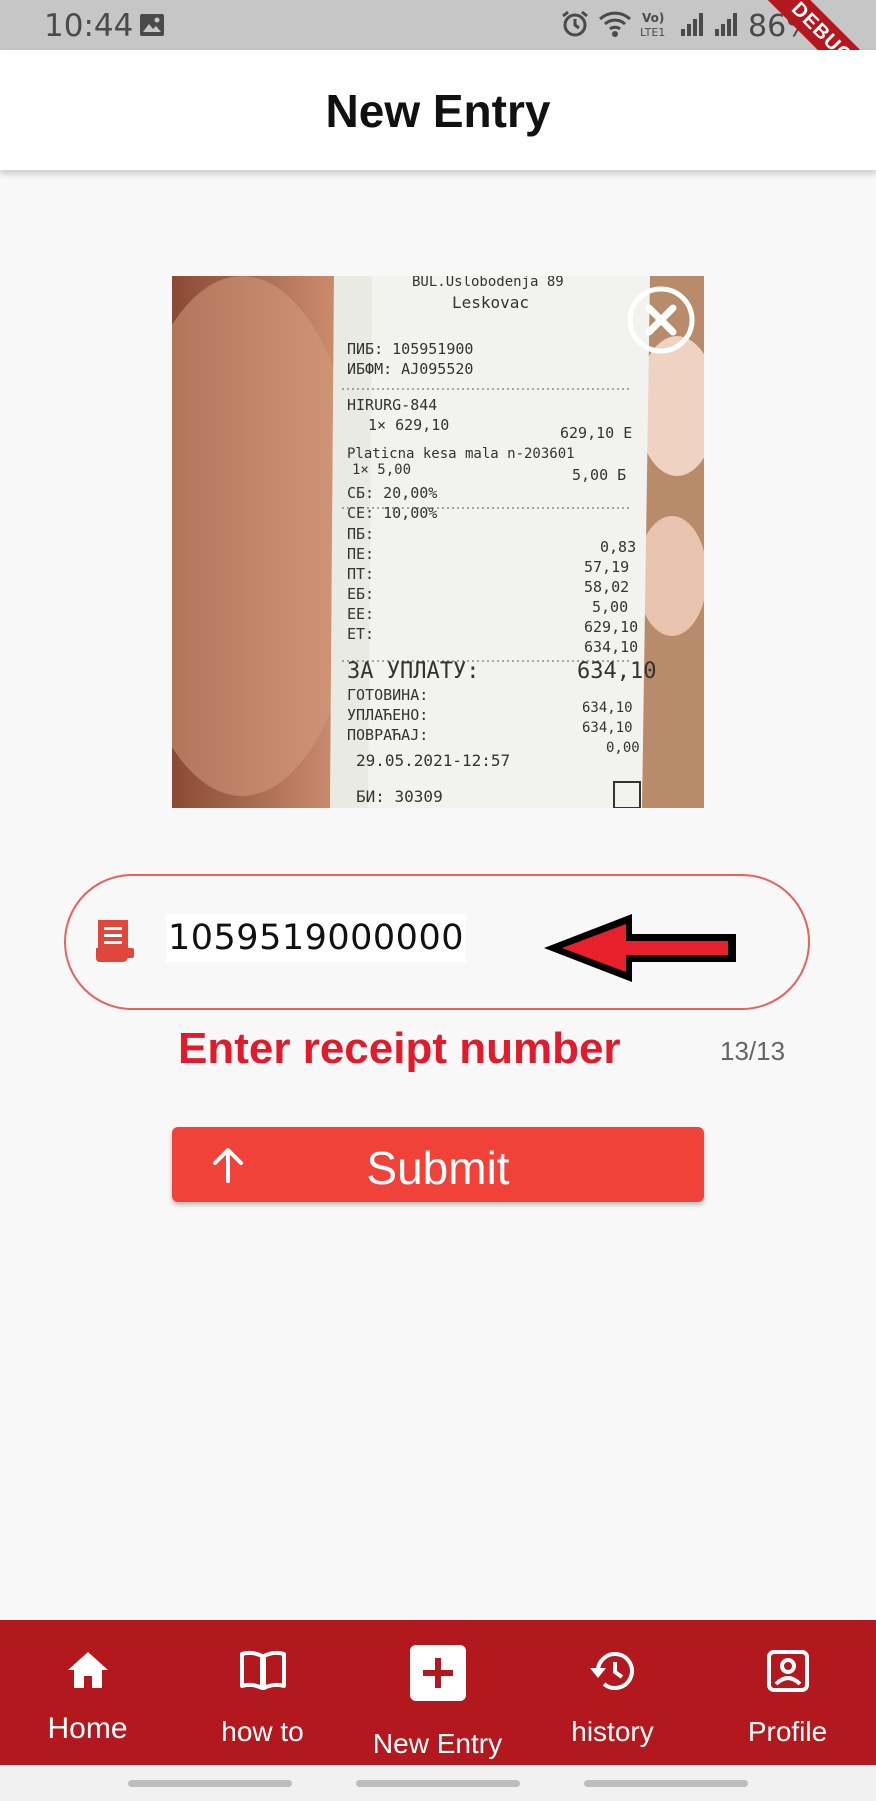 This screenshot has height=1801, width=876. I want to click on status-icons: Vo) LTE1 86%, so click(687, 26).